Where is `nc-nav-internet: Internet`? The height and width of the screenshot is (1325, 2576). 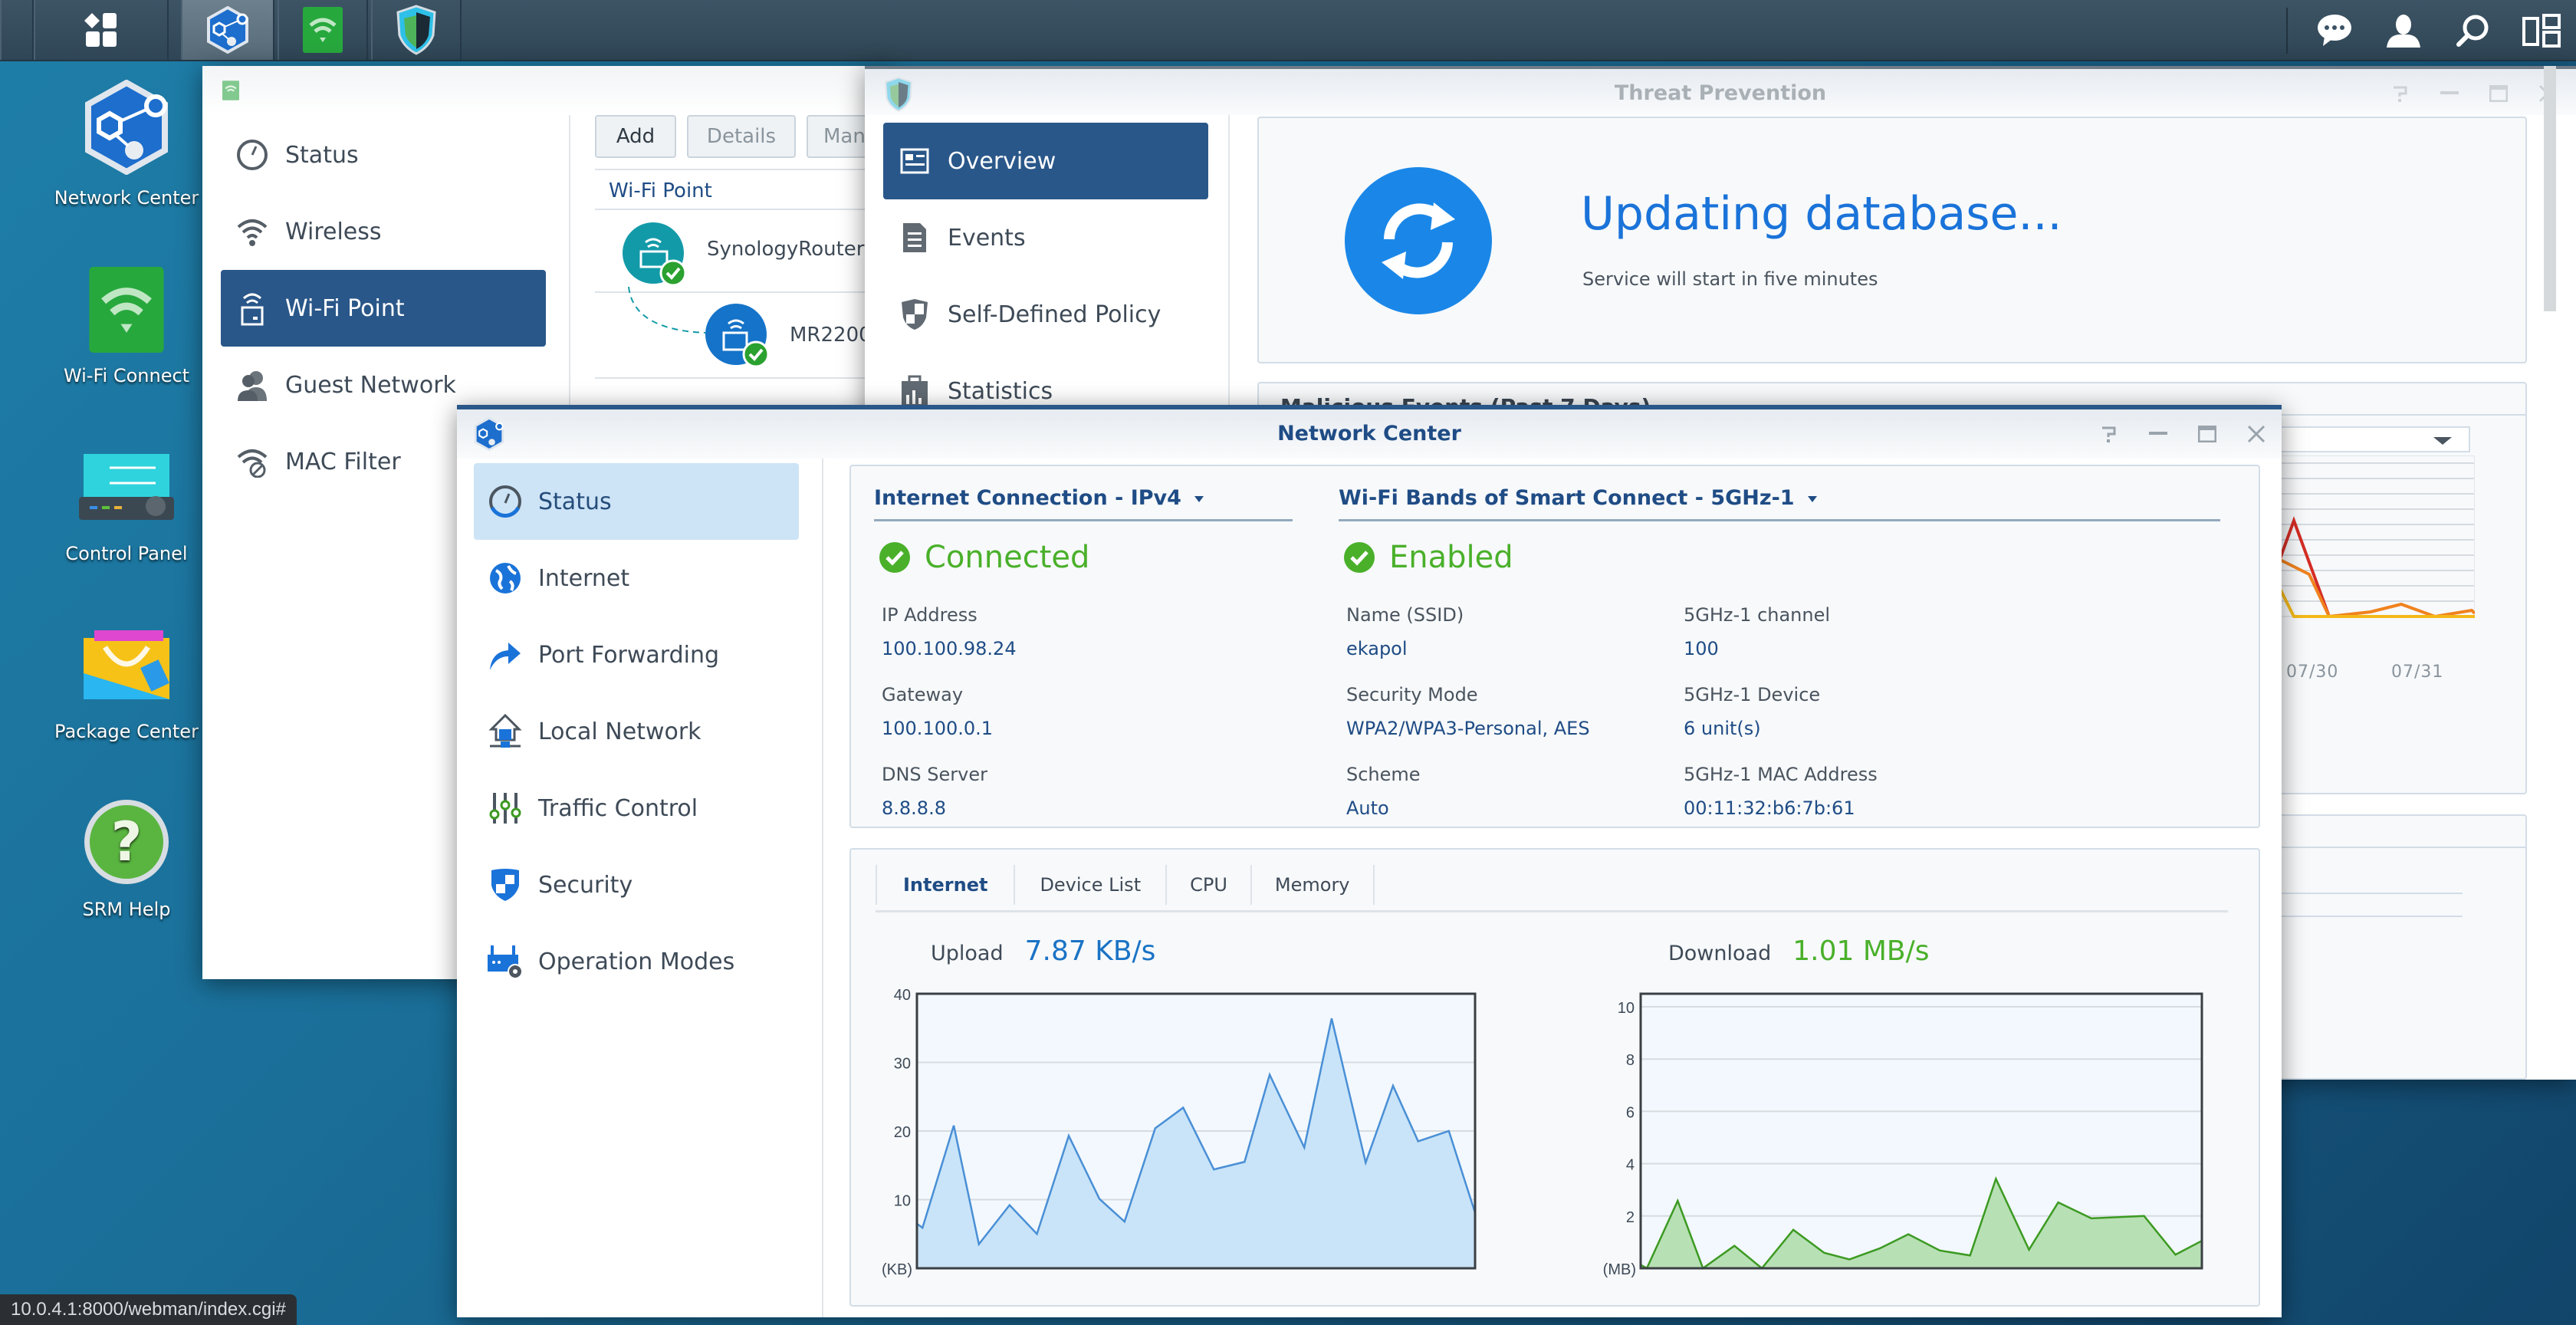 nc-nav-internet: Internet is located at coordinates (637, 578).